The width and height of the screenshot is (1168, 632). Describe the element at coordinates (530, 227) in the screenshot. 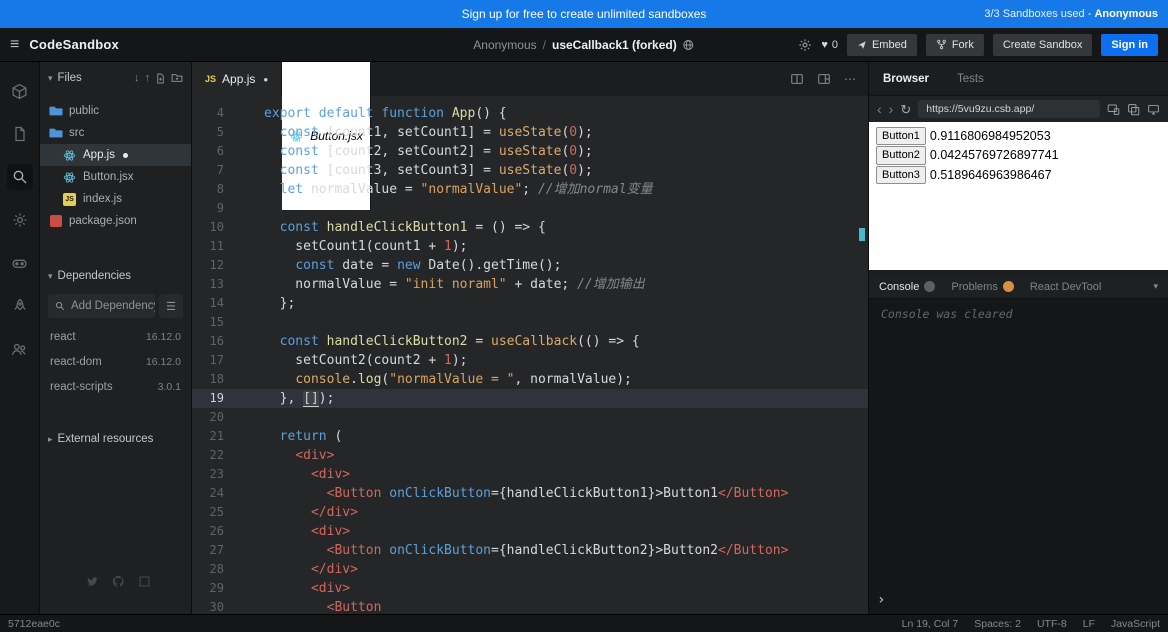

I see `code-line-10: 10 const handleClickButton1 = () => {` at that location.